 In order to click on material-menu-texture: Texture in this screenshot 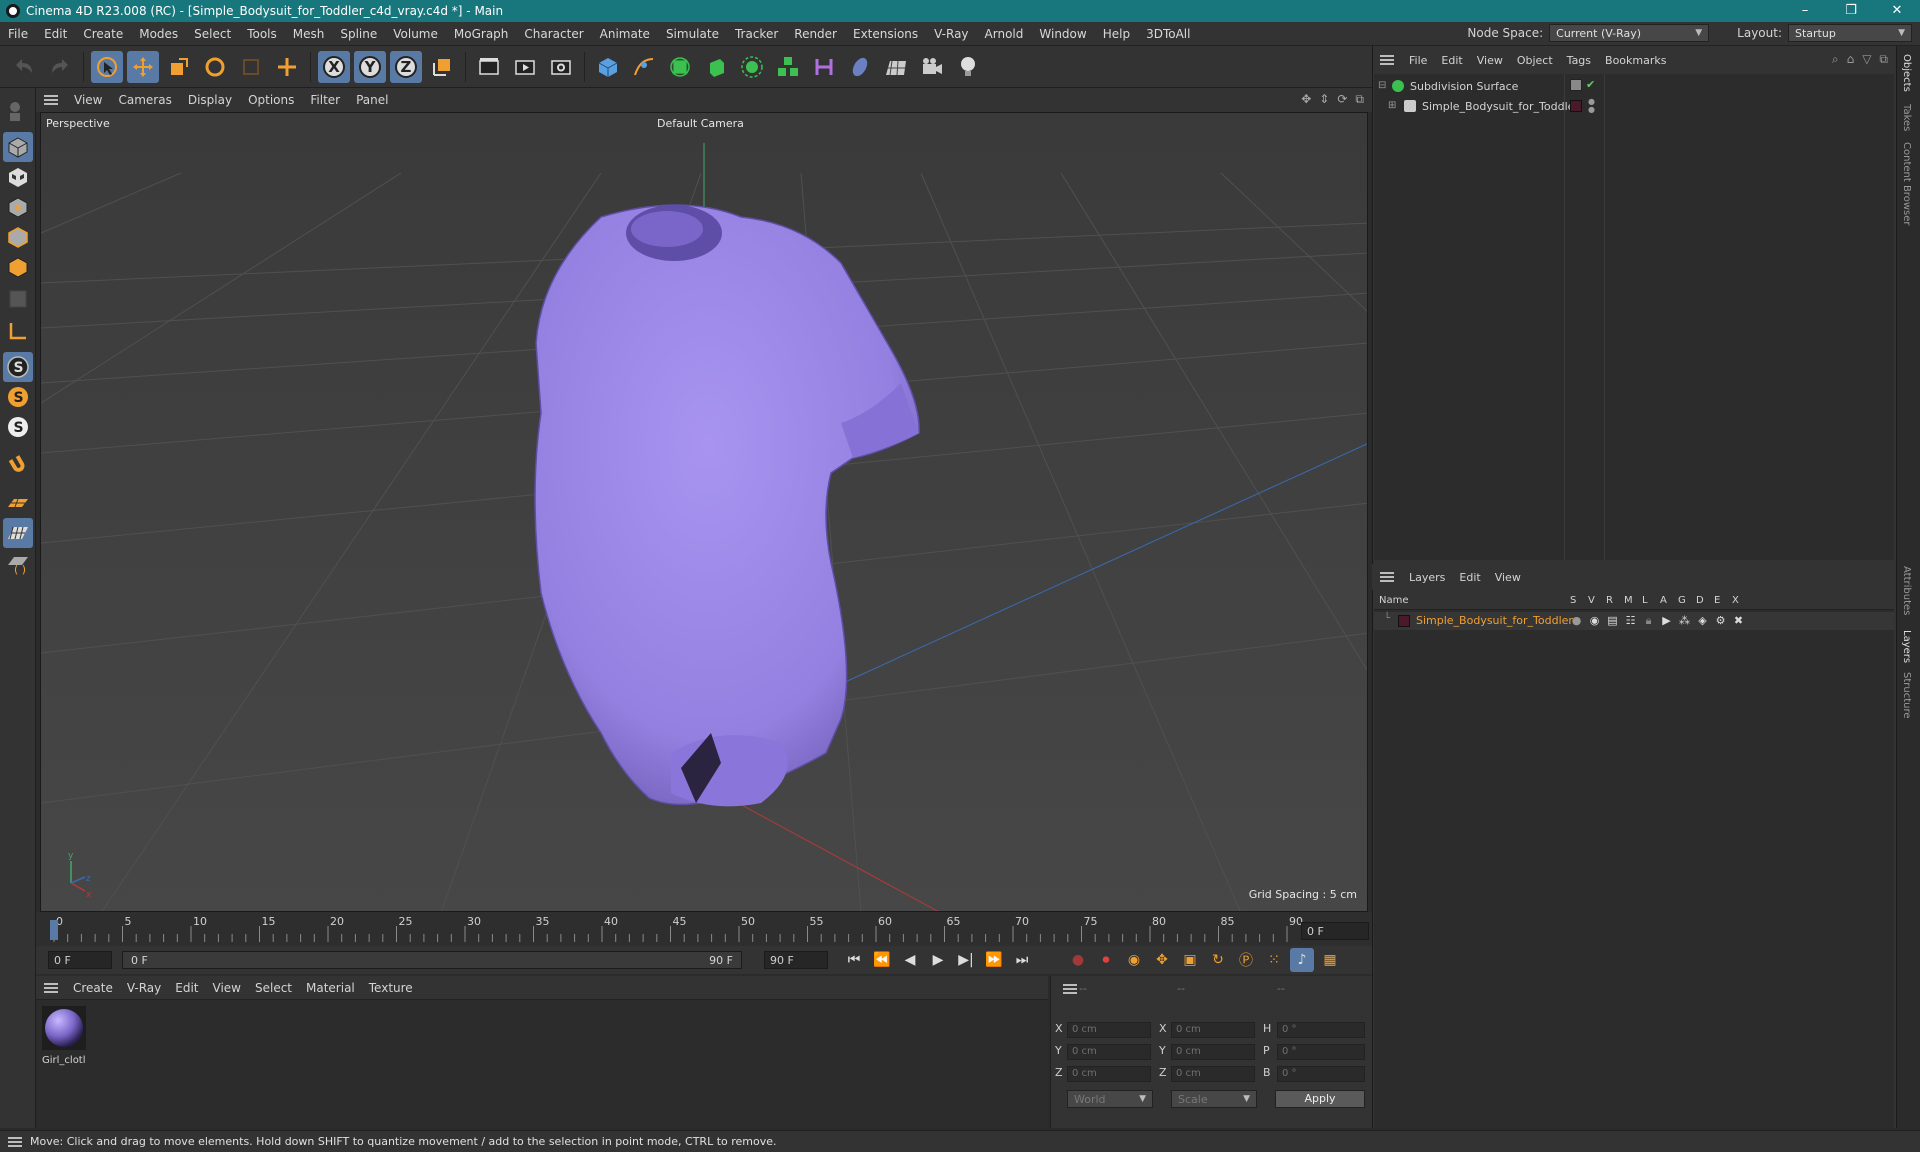, I will do `click(391, 988)`.